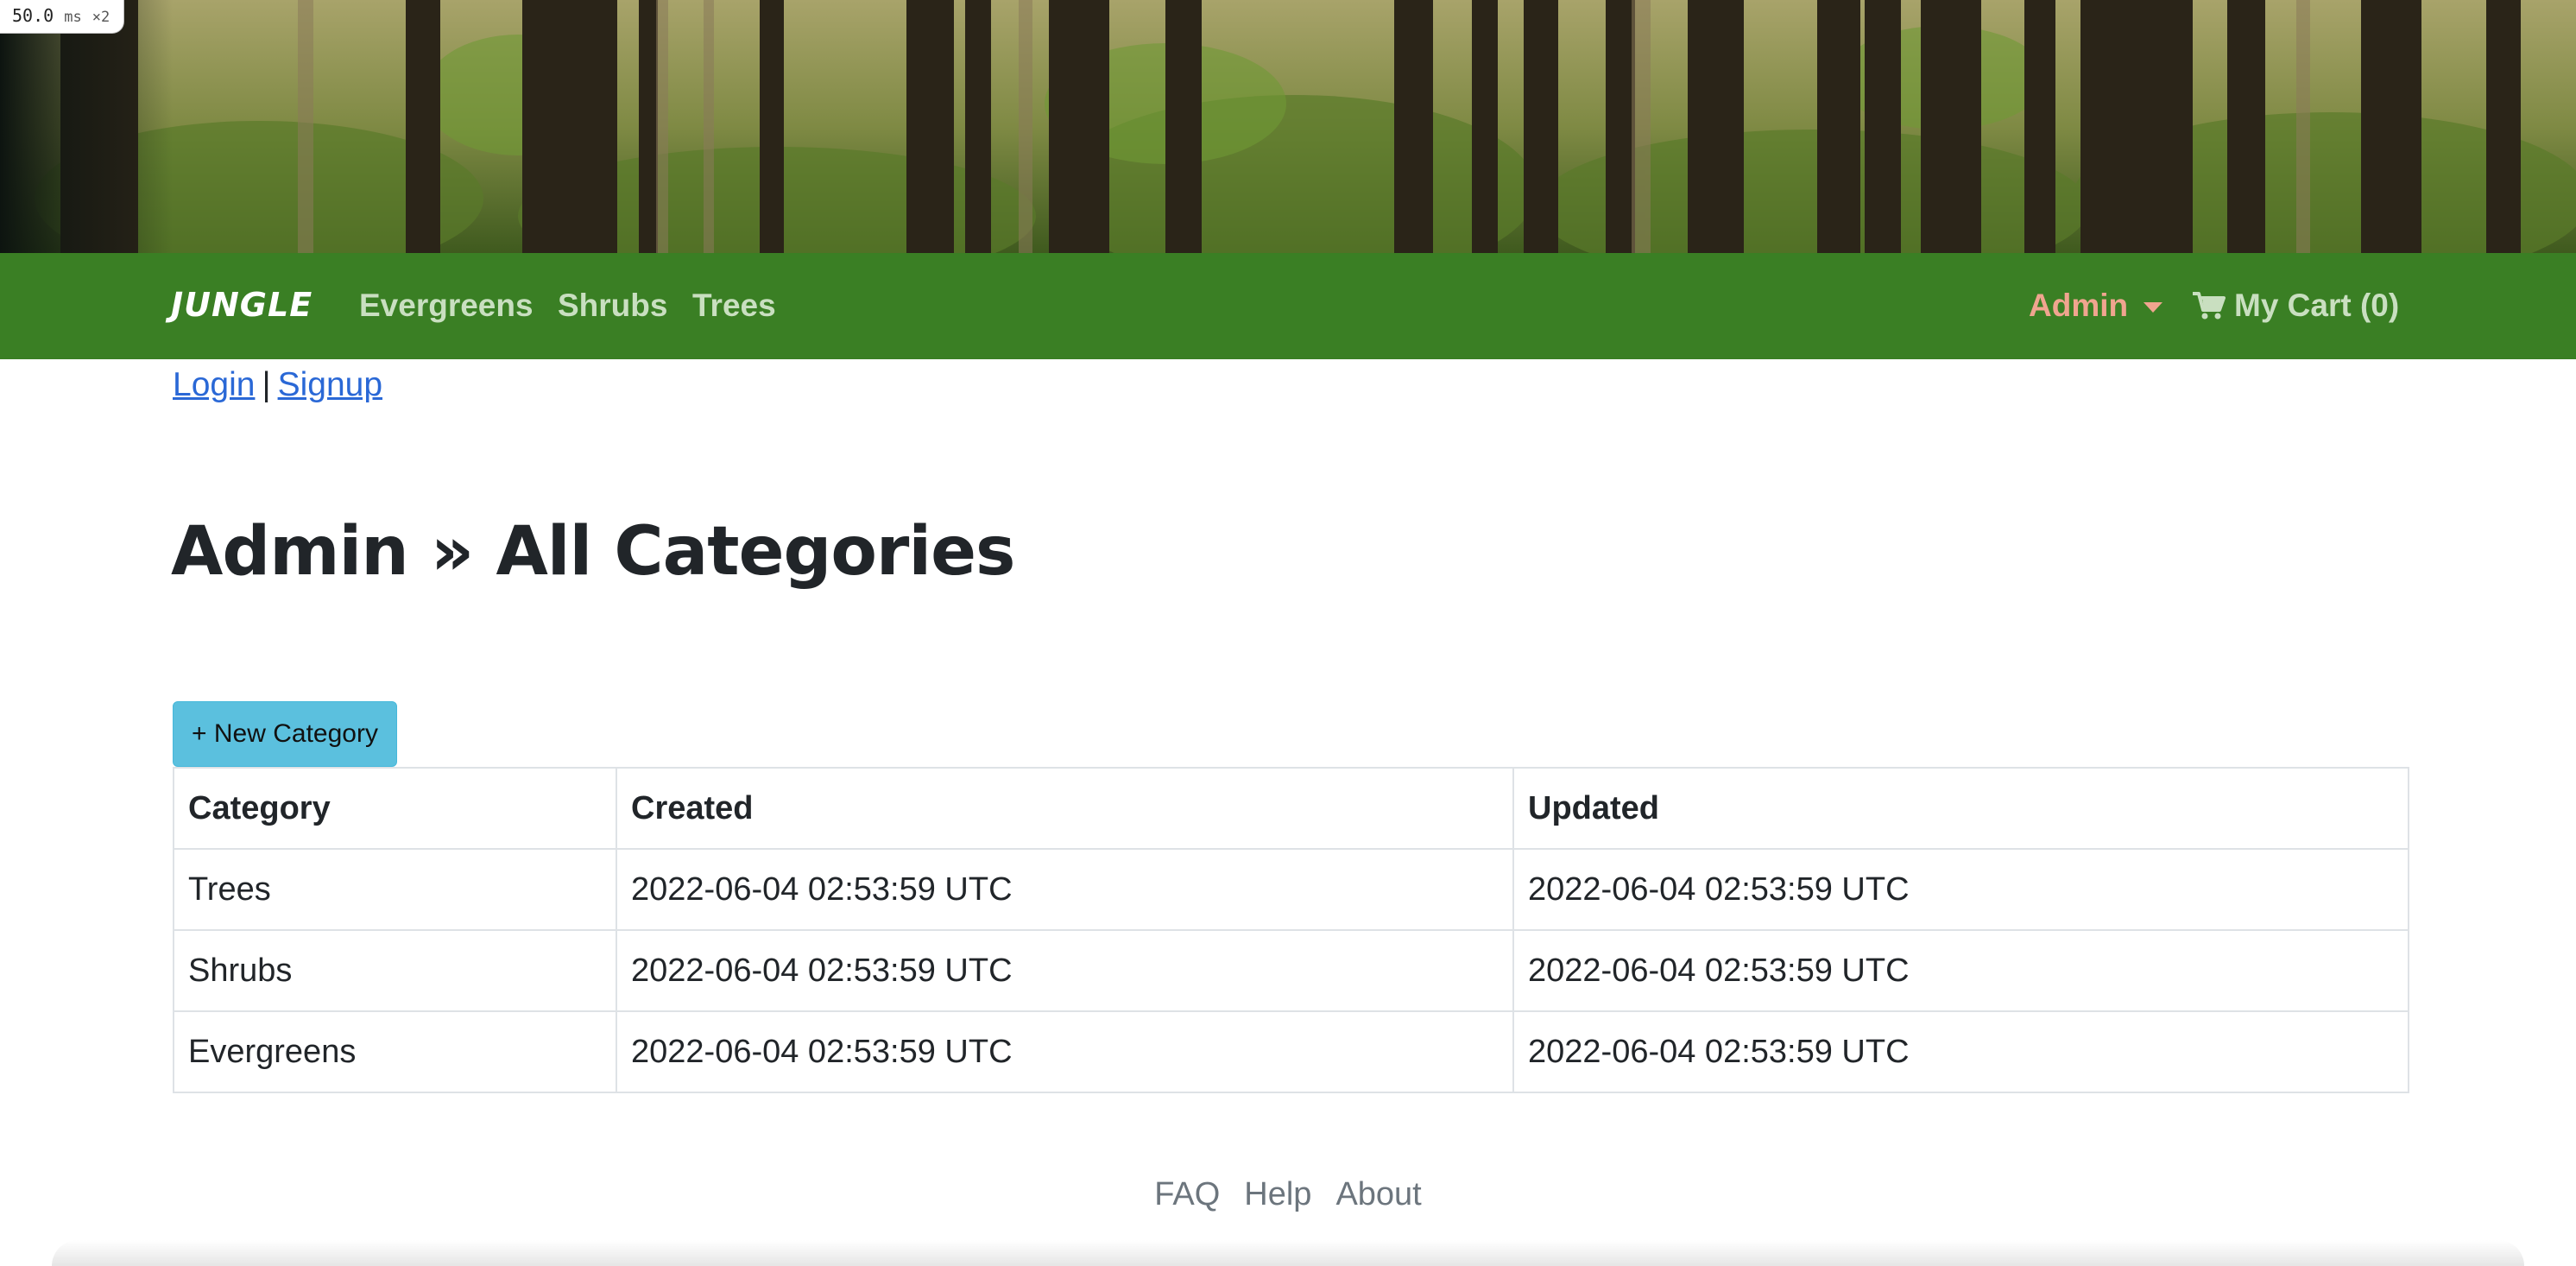  Describe the element at coordinates (2317, 305) in the screenshot. I see `cart-label: My Cart (0)` at that location.